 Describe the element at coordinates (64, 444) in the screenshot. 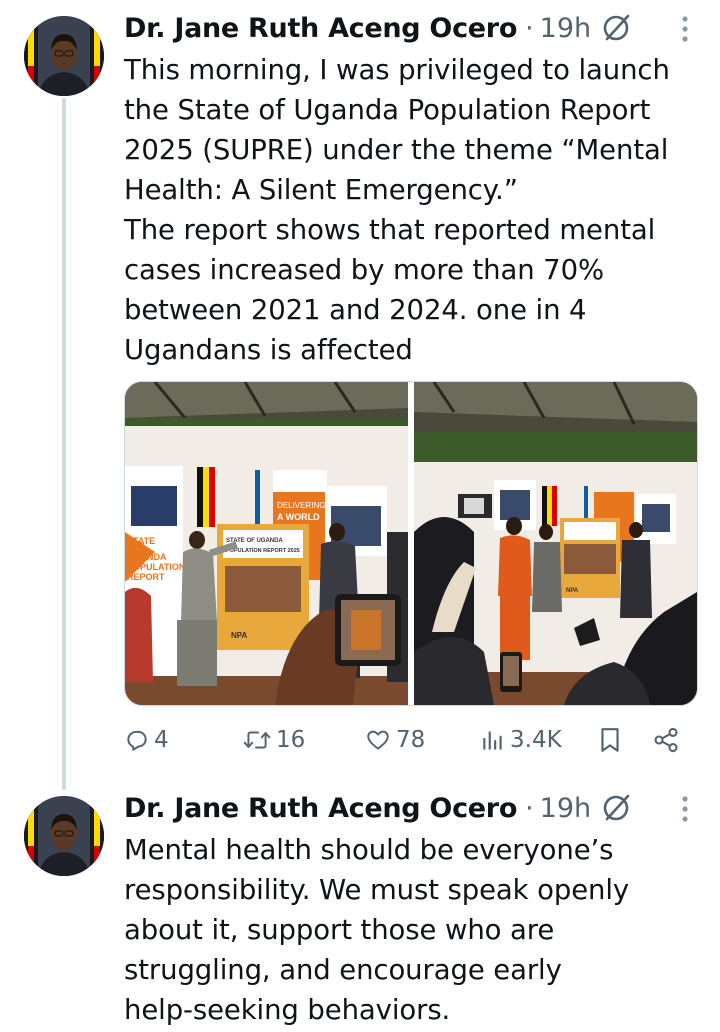

I see `thread-connector-line` at that location.